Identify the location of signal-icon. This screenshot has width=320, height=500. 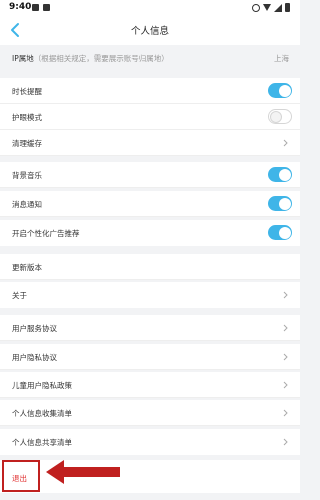
(278, 7).